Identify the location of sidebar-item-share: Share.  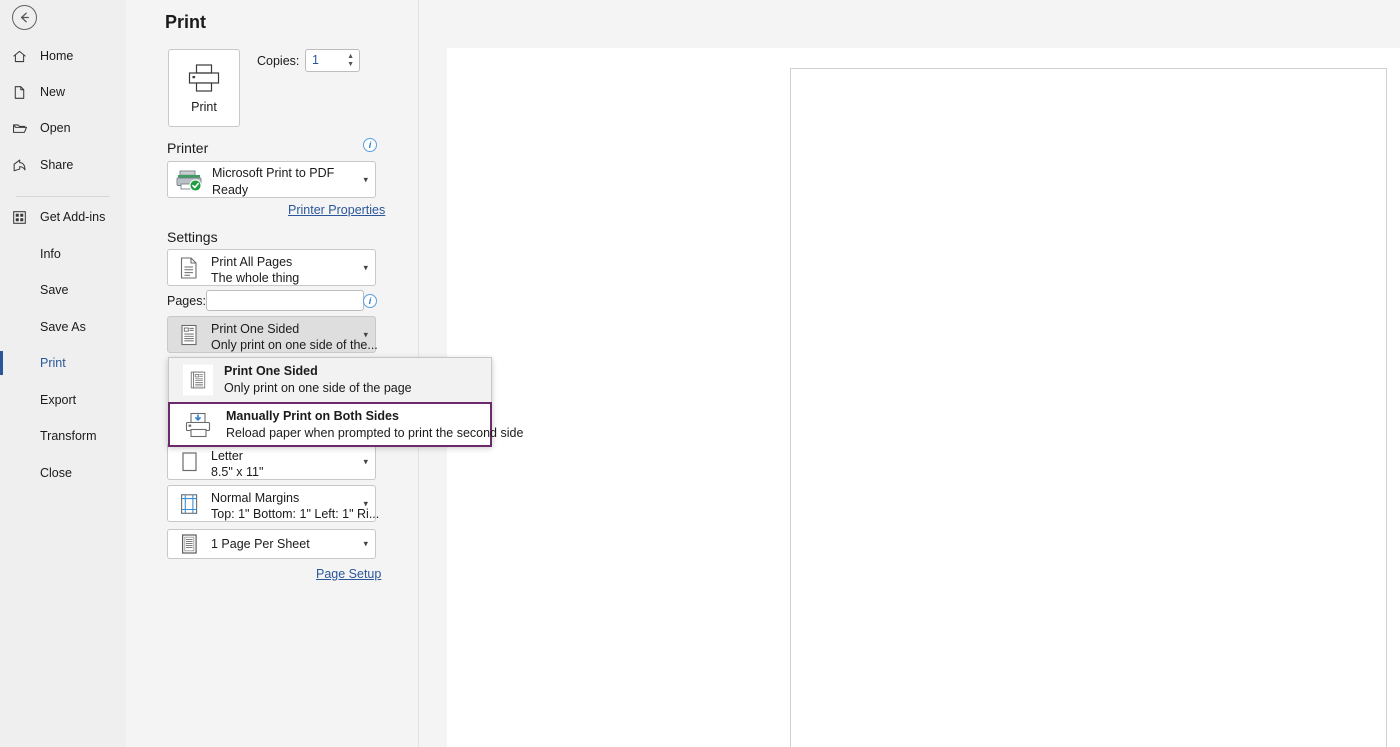
(63, 165).